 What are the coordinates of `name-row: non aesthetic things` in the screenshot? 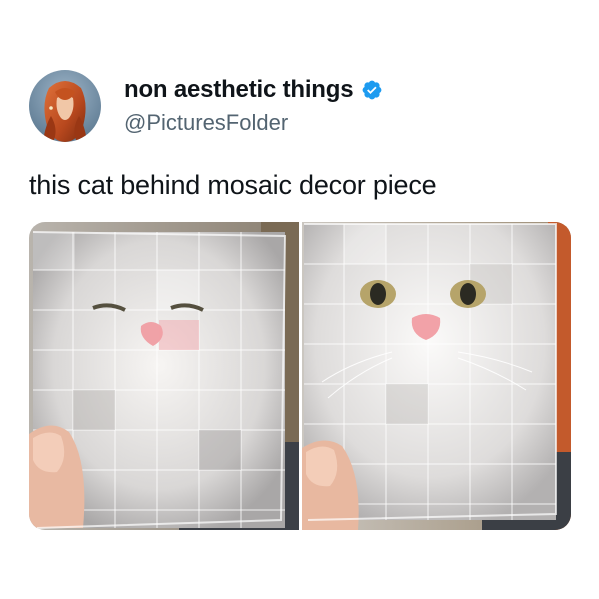 It's located at (253, 90).